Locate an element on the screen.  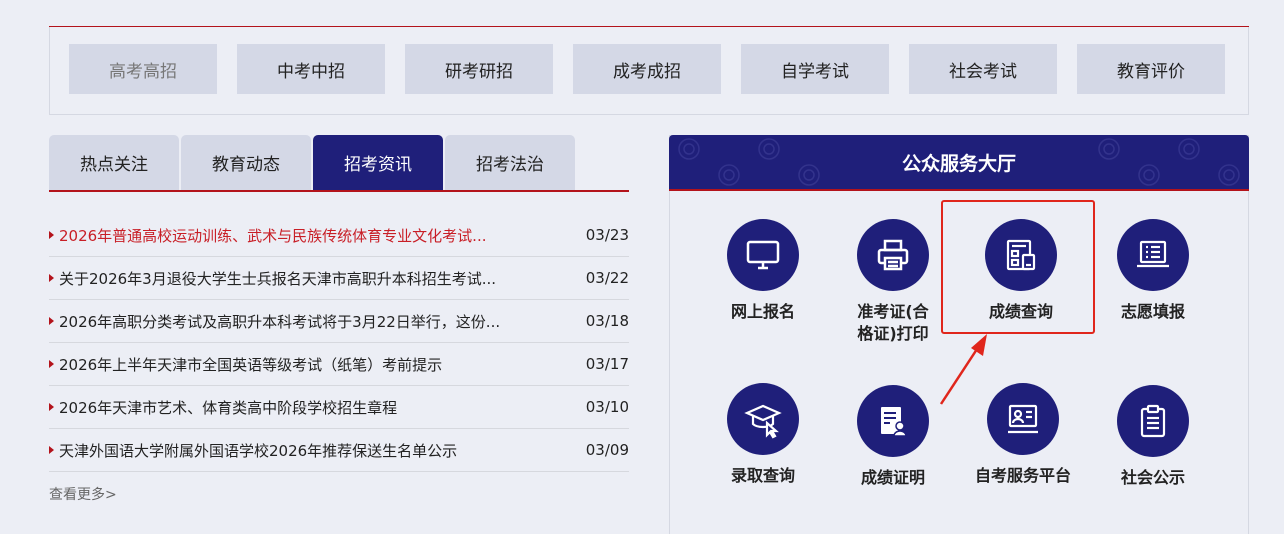
service-hall-title: 公众服务大厅 is located at coordinates (958, 164).